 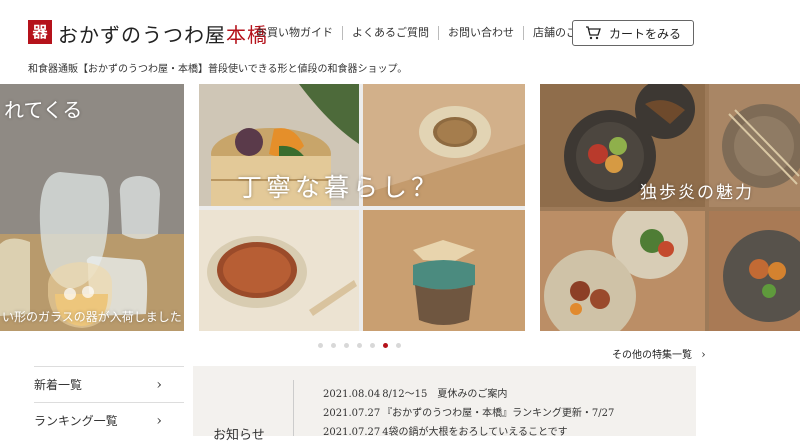 I want to click on slide3-title: 独歩炎の魅力, so click(x=697, y=193).